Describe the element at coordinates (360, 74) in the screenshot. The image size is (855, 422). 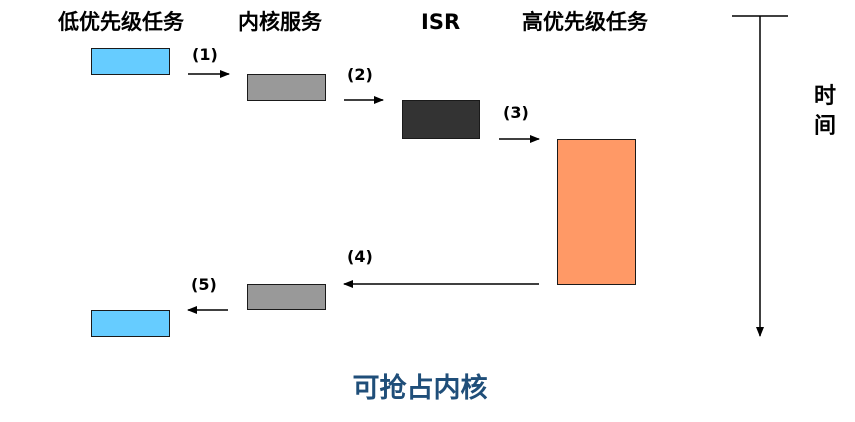
I see `step-label-2: (2)` at that location.